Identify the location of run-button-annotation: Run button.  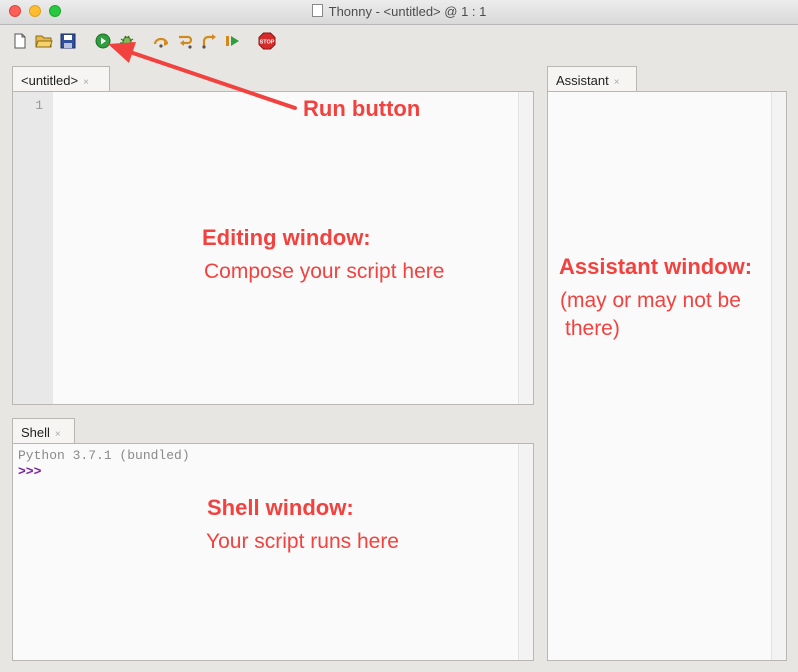
(362, 108).